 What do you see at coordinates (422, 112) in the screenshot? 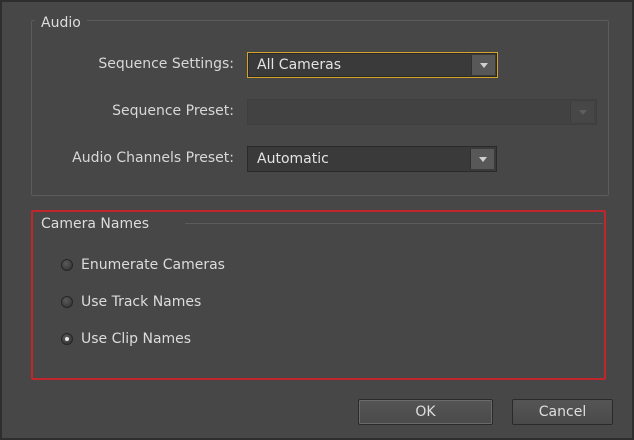
I see `sequence-preset-select` at bounding box center [422, 112].